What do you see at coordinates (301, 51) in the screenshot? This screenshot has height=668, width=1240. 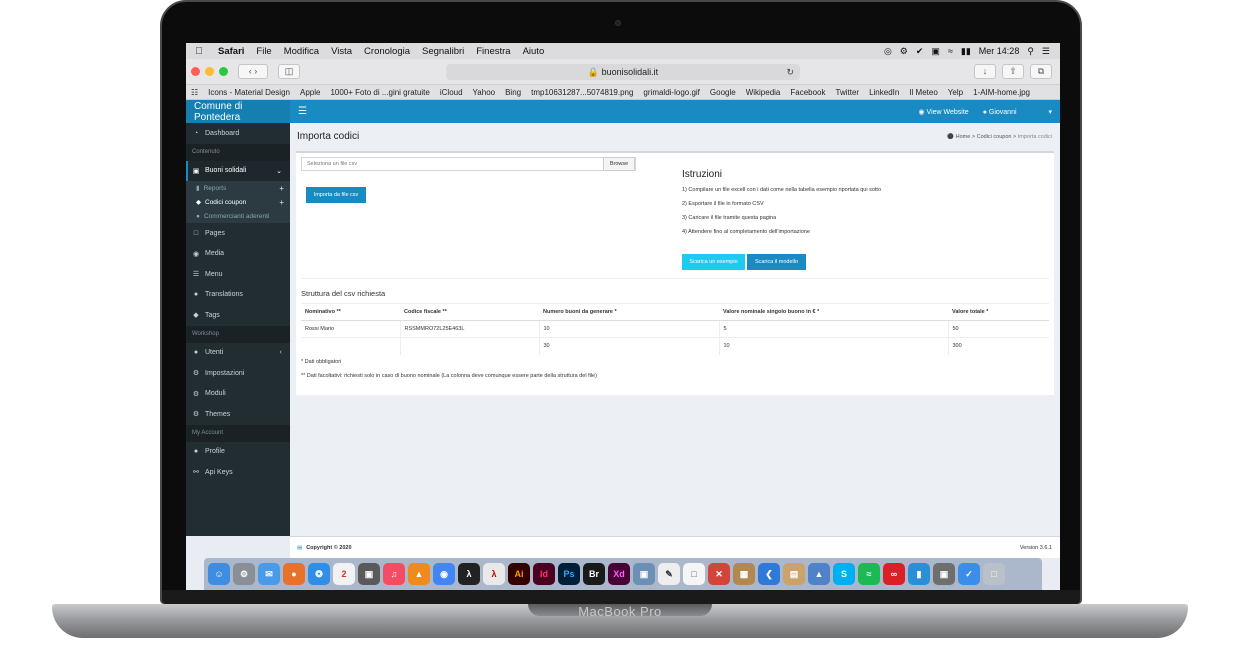 I see `menu-modifica: Modifica` at bounding box center [301, 51].